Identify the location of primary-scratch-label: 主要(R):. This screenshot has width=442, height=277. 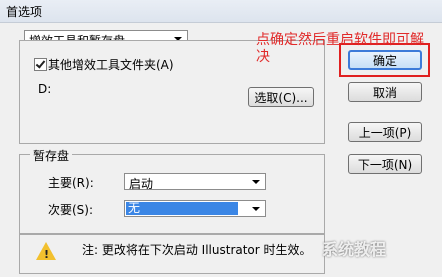
(71, 183).